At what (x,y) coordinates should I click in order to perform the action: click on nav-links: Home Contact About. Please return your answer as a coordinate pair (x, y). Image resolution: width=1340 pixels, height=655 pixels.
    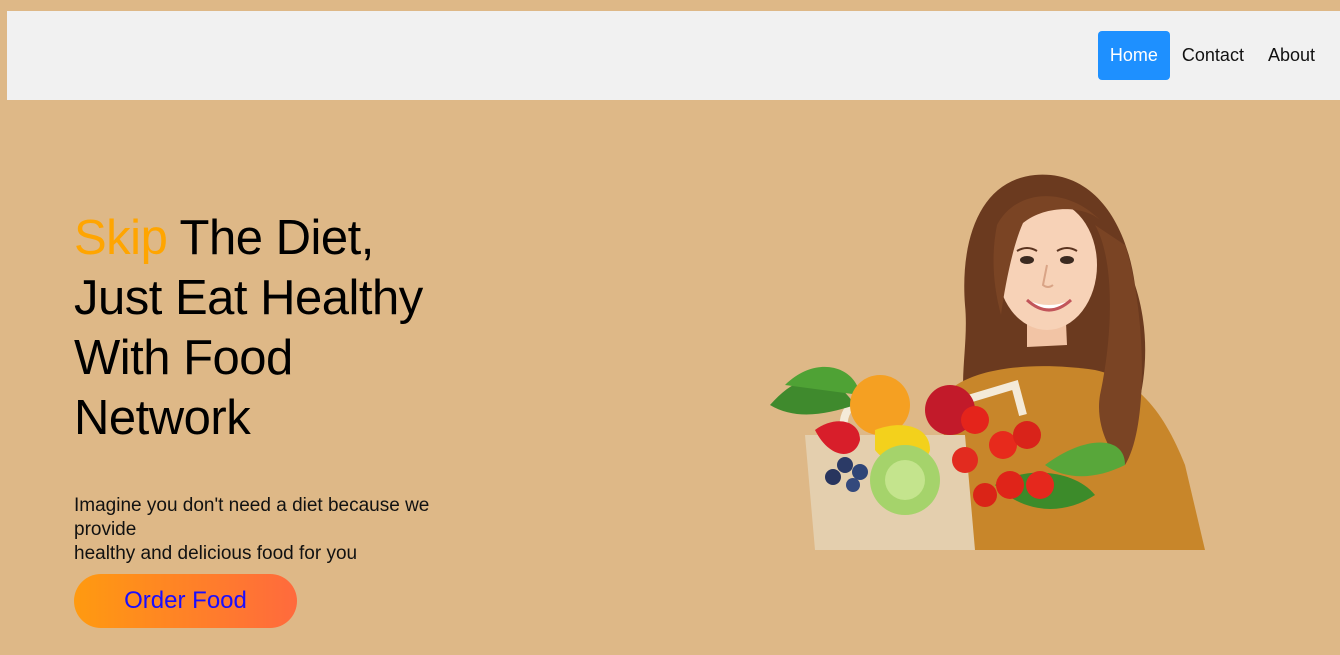
    Looking at the image, I should click on (1212, 55).